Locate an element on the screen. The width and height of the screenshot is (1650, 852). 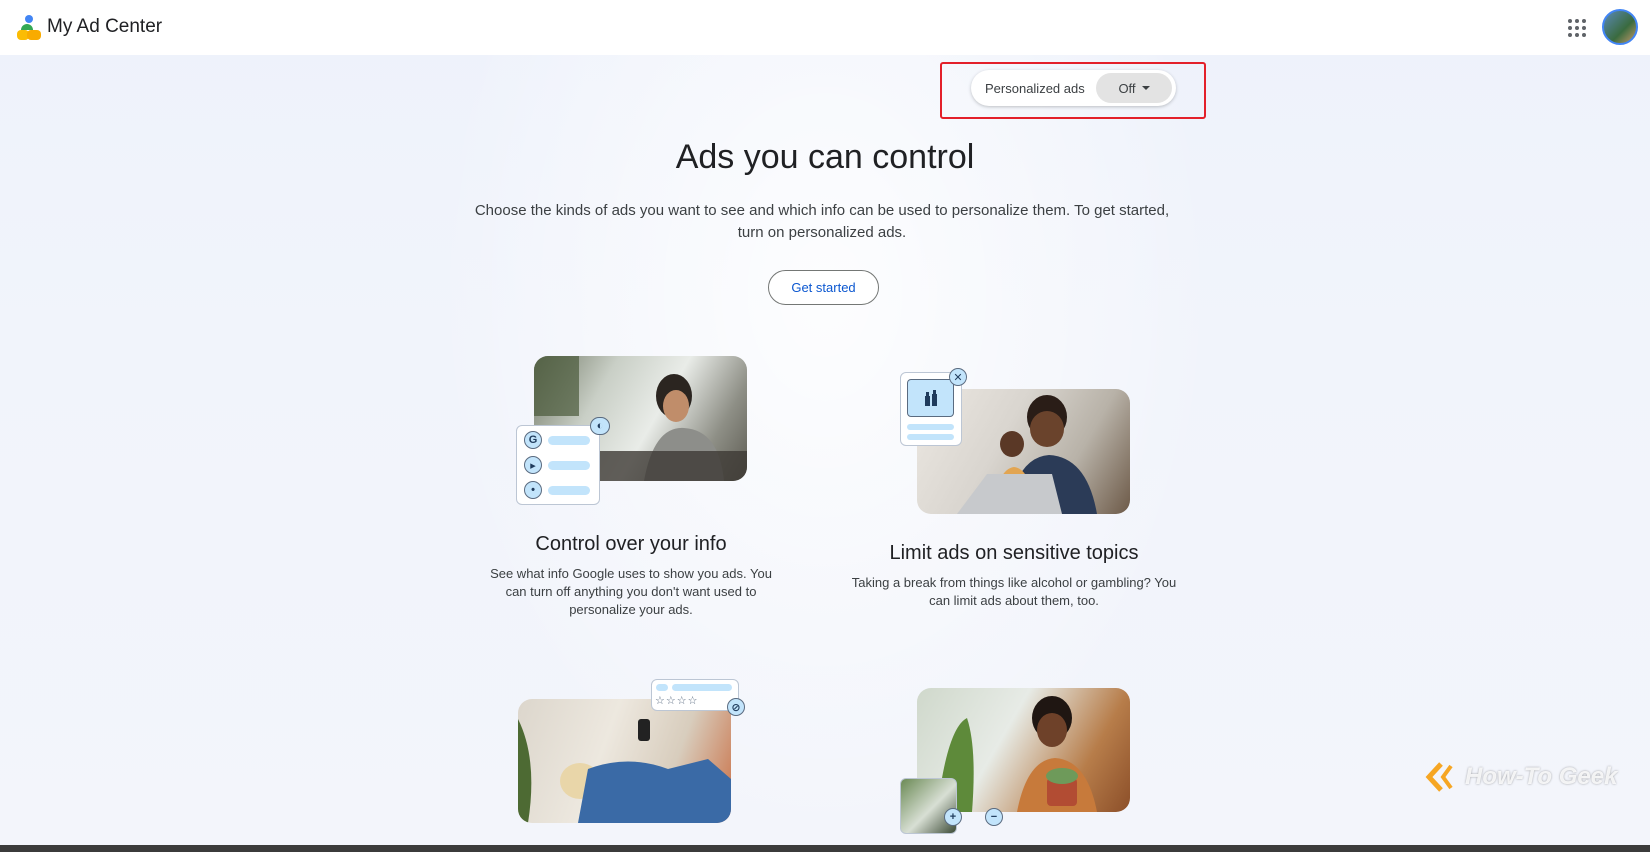
plus-icon: + is located at coordinates (953, 817).